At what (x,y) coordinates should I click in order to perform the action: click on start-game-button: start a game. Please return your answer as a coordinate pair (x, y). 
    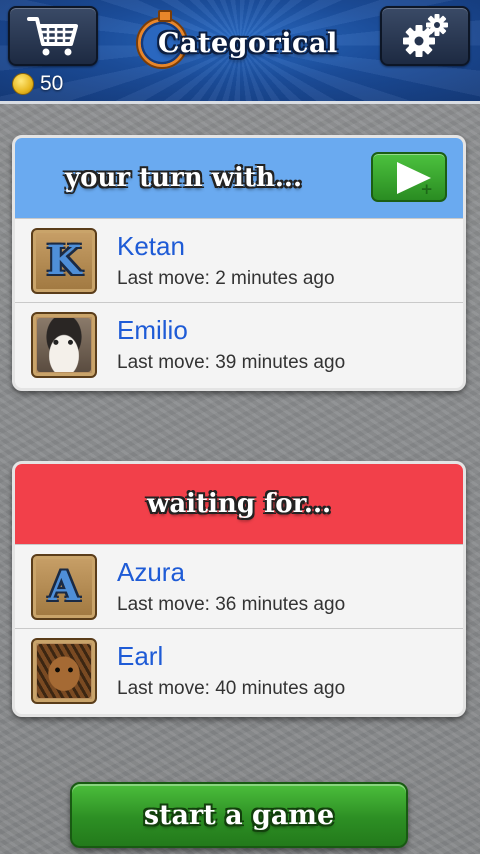
    Looking at the image, I should click on (239, 815).